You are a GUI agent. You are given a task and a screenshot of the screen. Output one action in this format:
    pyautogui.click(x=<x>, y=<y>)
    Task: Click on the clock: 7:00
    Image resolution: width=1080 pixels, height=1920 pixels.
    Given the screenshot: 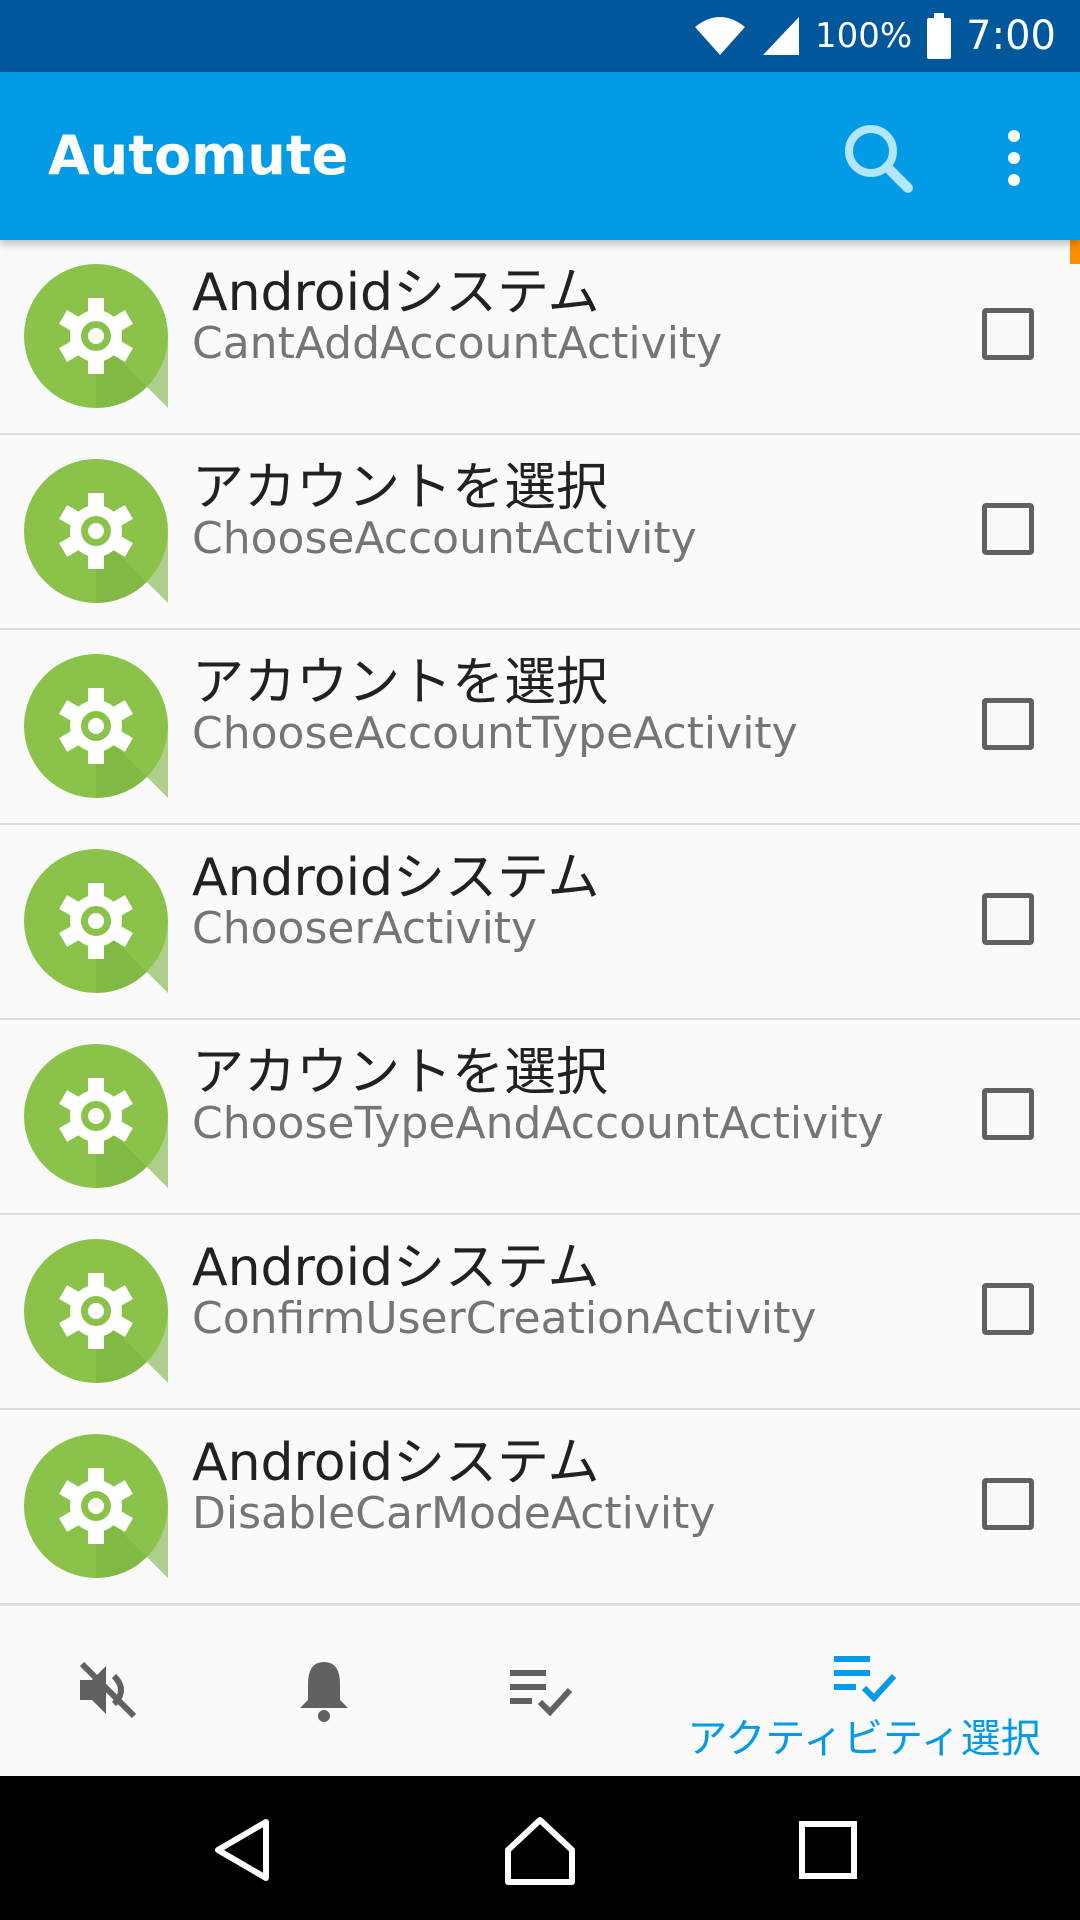 What is the action you would take?
    pyautogui.click(x=1011, y=36)
    